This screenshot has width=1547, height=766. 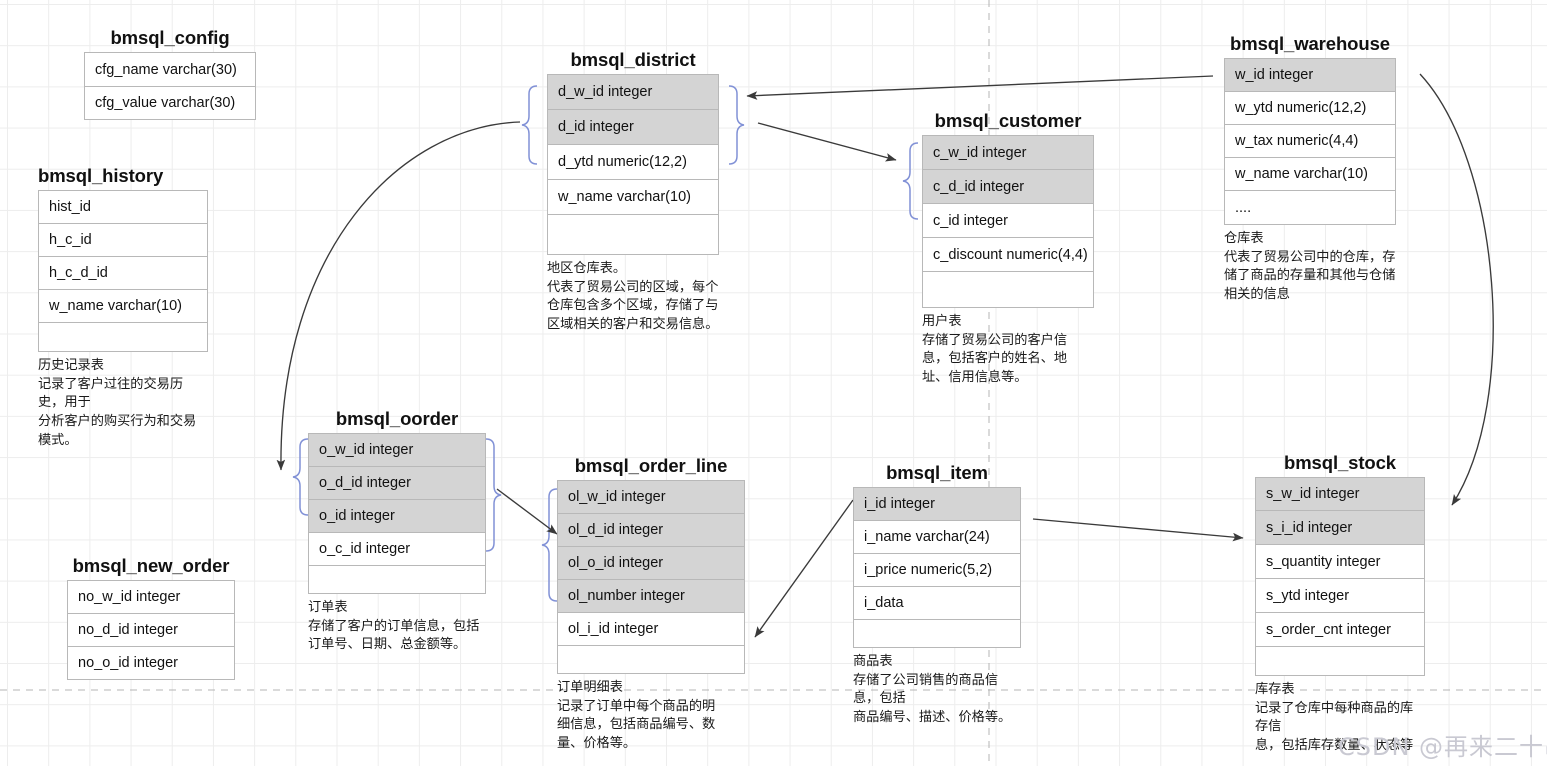 What do you see at coordinates (397, 418) in the screenshot?
I see `table-title: bmsql_oorder` at bounding box center [397, 418].